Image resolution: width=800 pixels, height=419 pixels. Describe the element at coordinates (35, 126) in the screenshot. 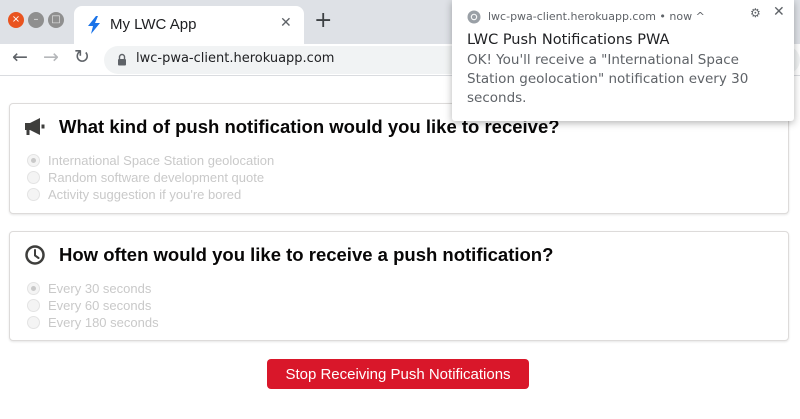

I see `megaphone-icon` at that location.